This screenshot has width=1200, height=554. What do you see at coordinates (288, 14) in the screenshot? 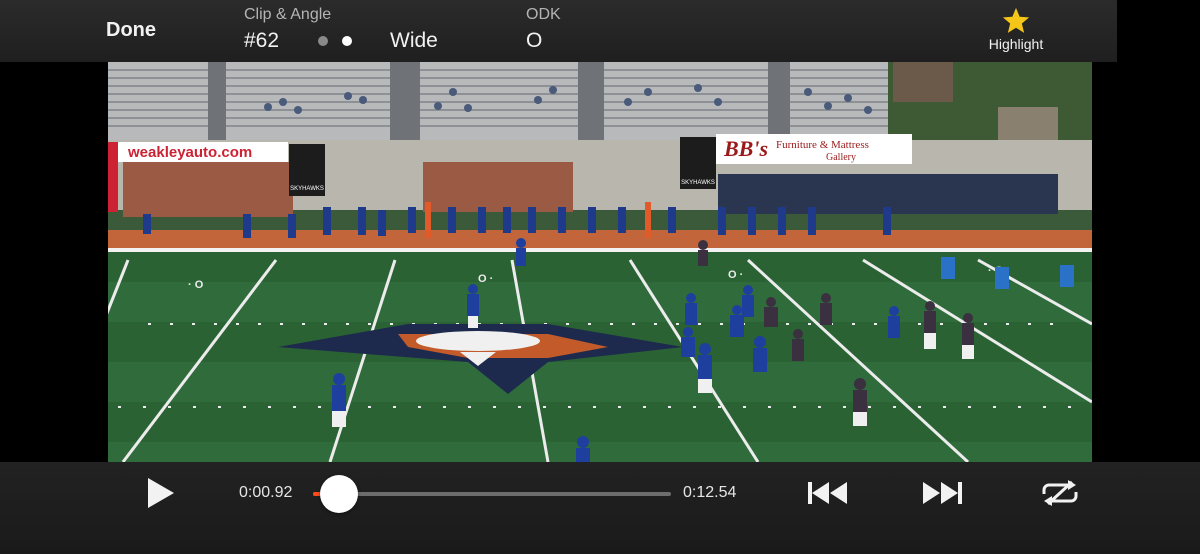
I see `clip-angle-label: Clip & Angle` at bounding box center [288, 14].